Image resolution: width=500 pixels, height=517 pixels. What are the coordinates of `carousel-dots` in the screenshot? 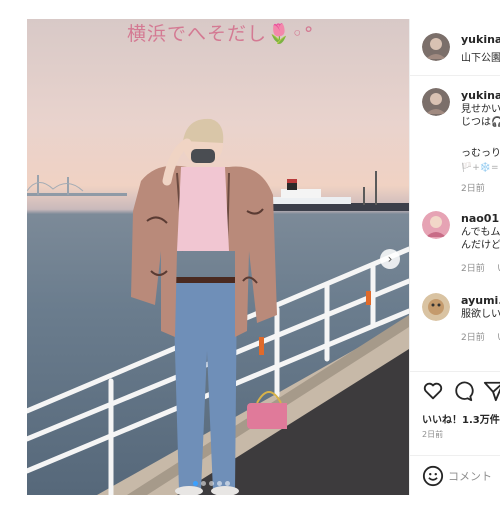 It's located at (211, 483).